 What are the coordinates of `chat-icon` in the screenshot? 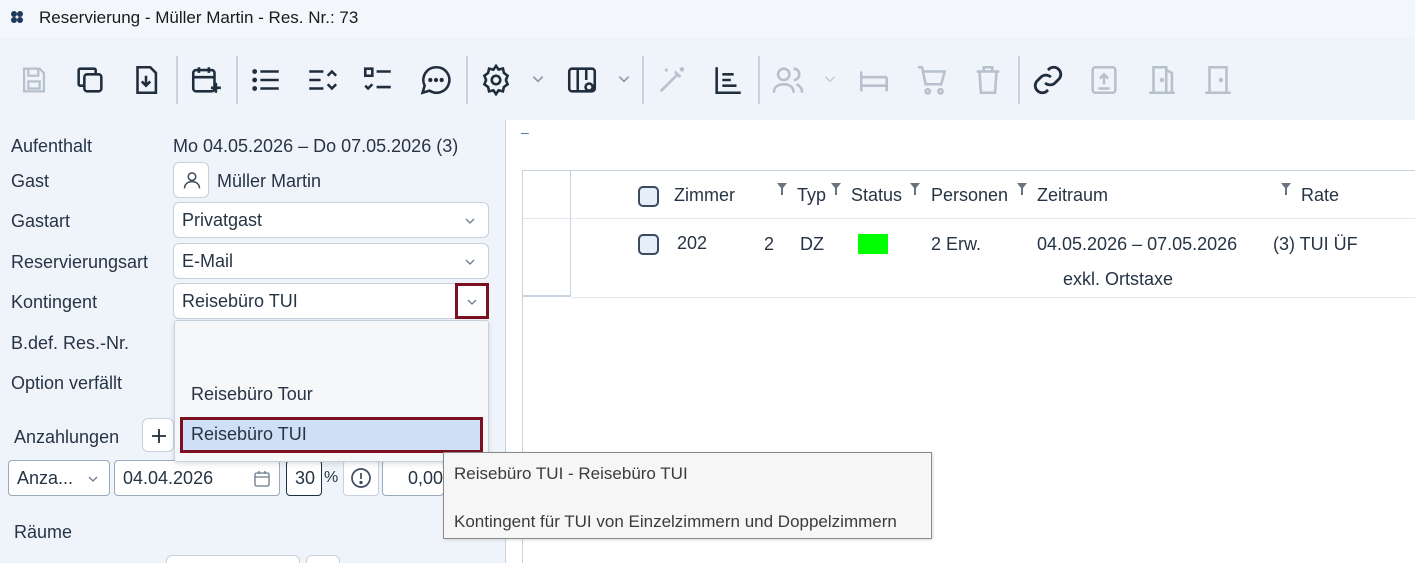 It's located at (435, 80).